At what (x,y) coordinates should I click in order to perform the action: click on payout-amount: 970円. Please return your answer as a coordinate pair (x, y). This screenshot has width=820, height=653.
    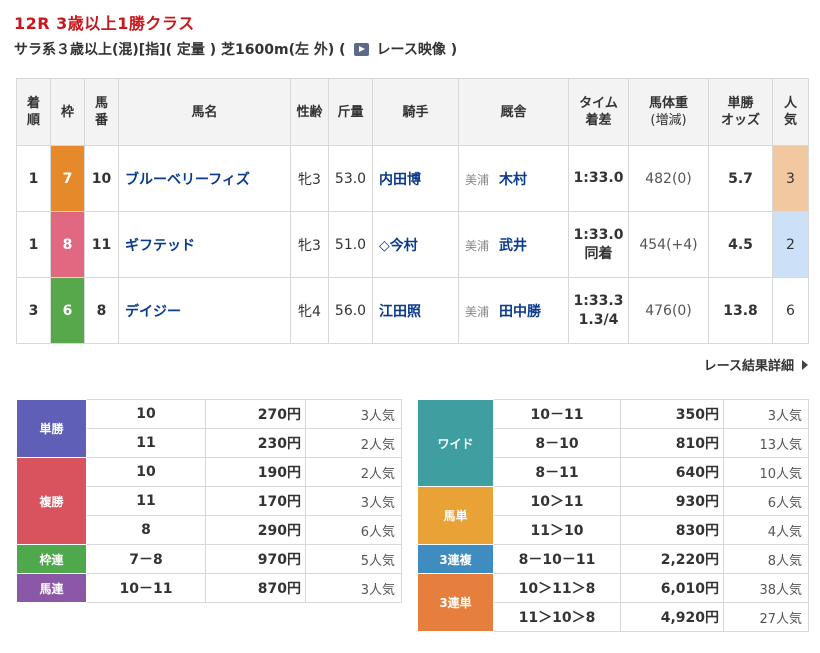
    Looking at the image, I should click on (255, 559).